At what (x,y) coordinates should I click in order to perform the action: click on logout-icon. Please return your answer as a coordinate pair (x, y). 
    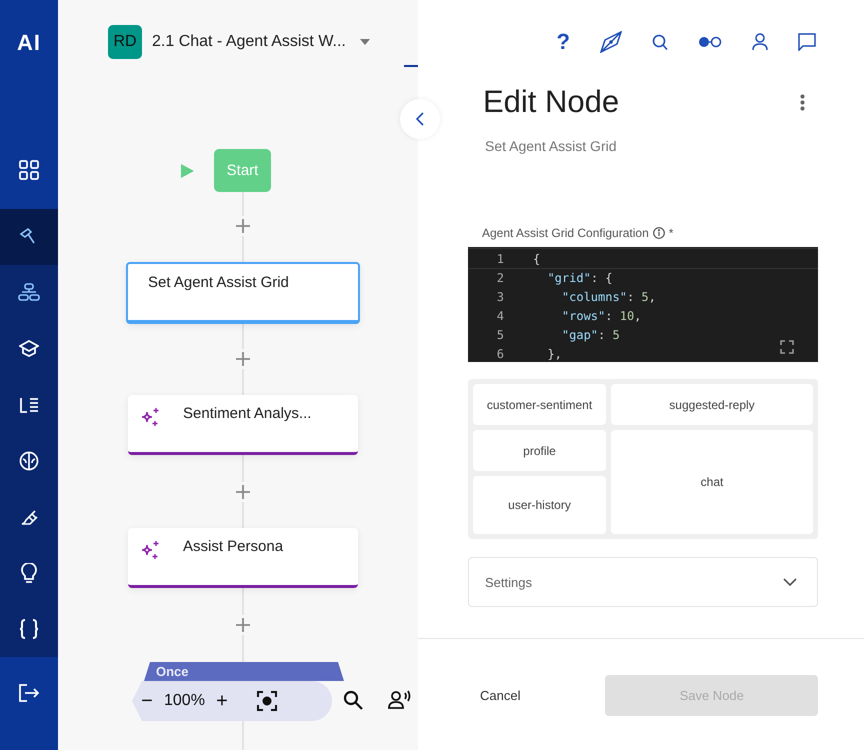
    Looking at the image, I should click on (29, 693).